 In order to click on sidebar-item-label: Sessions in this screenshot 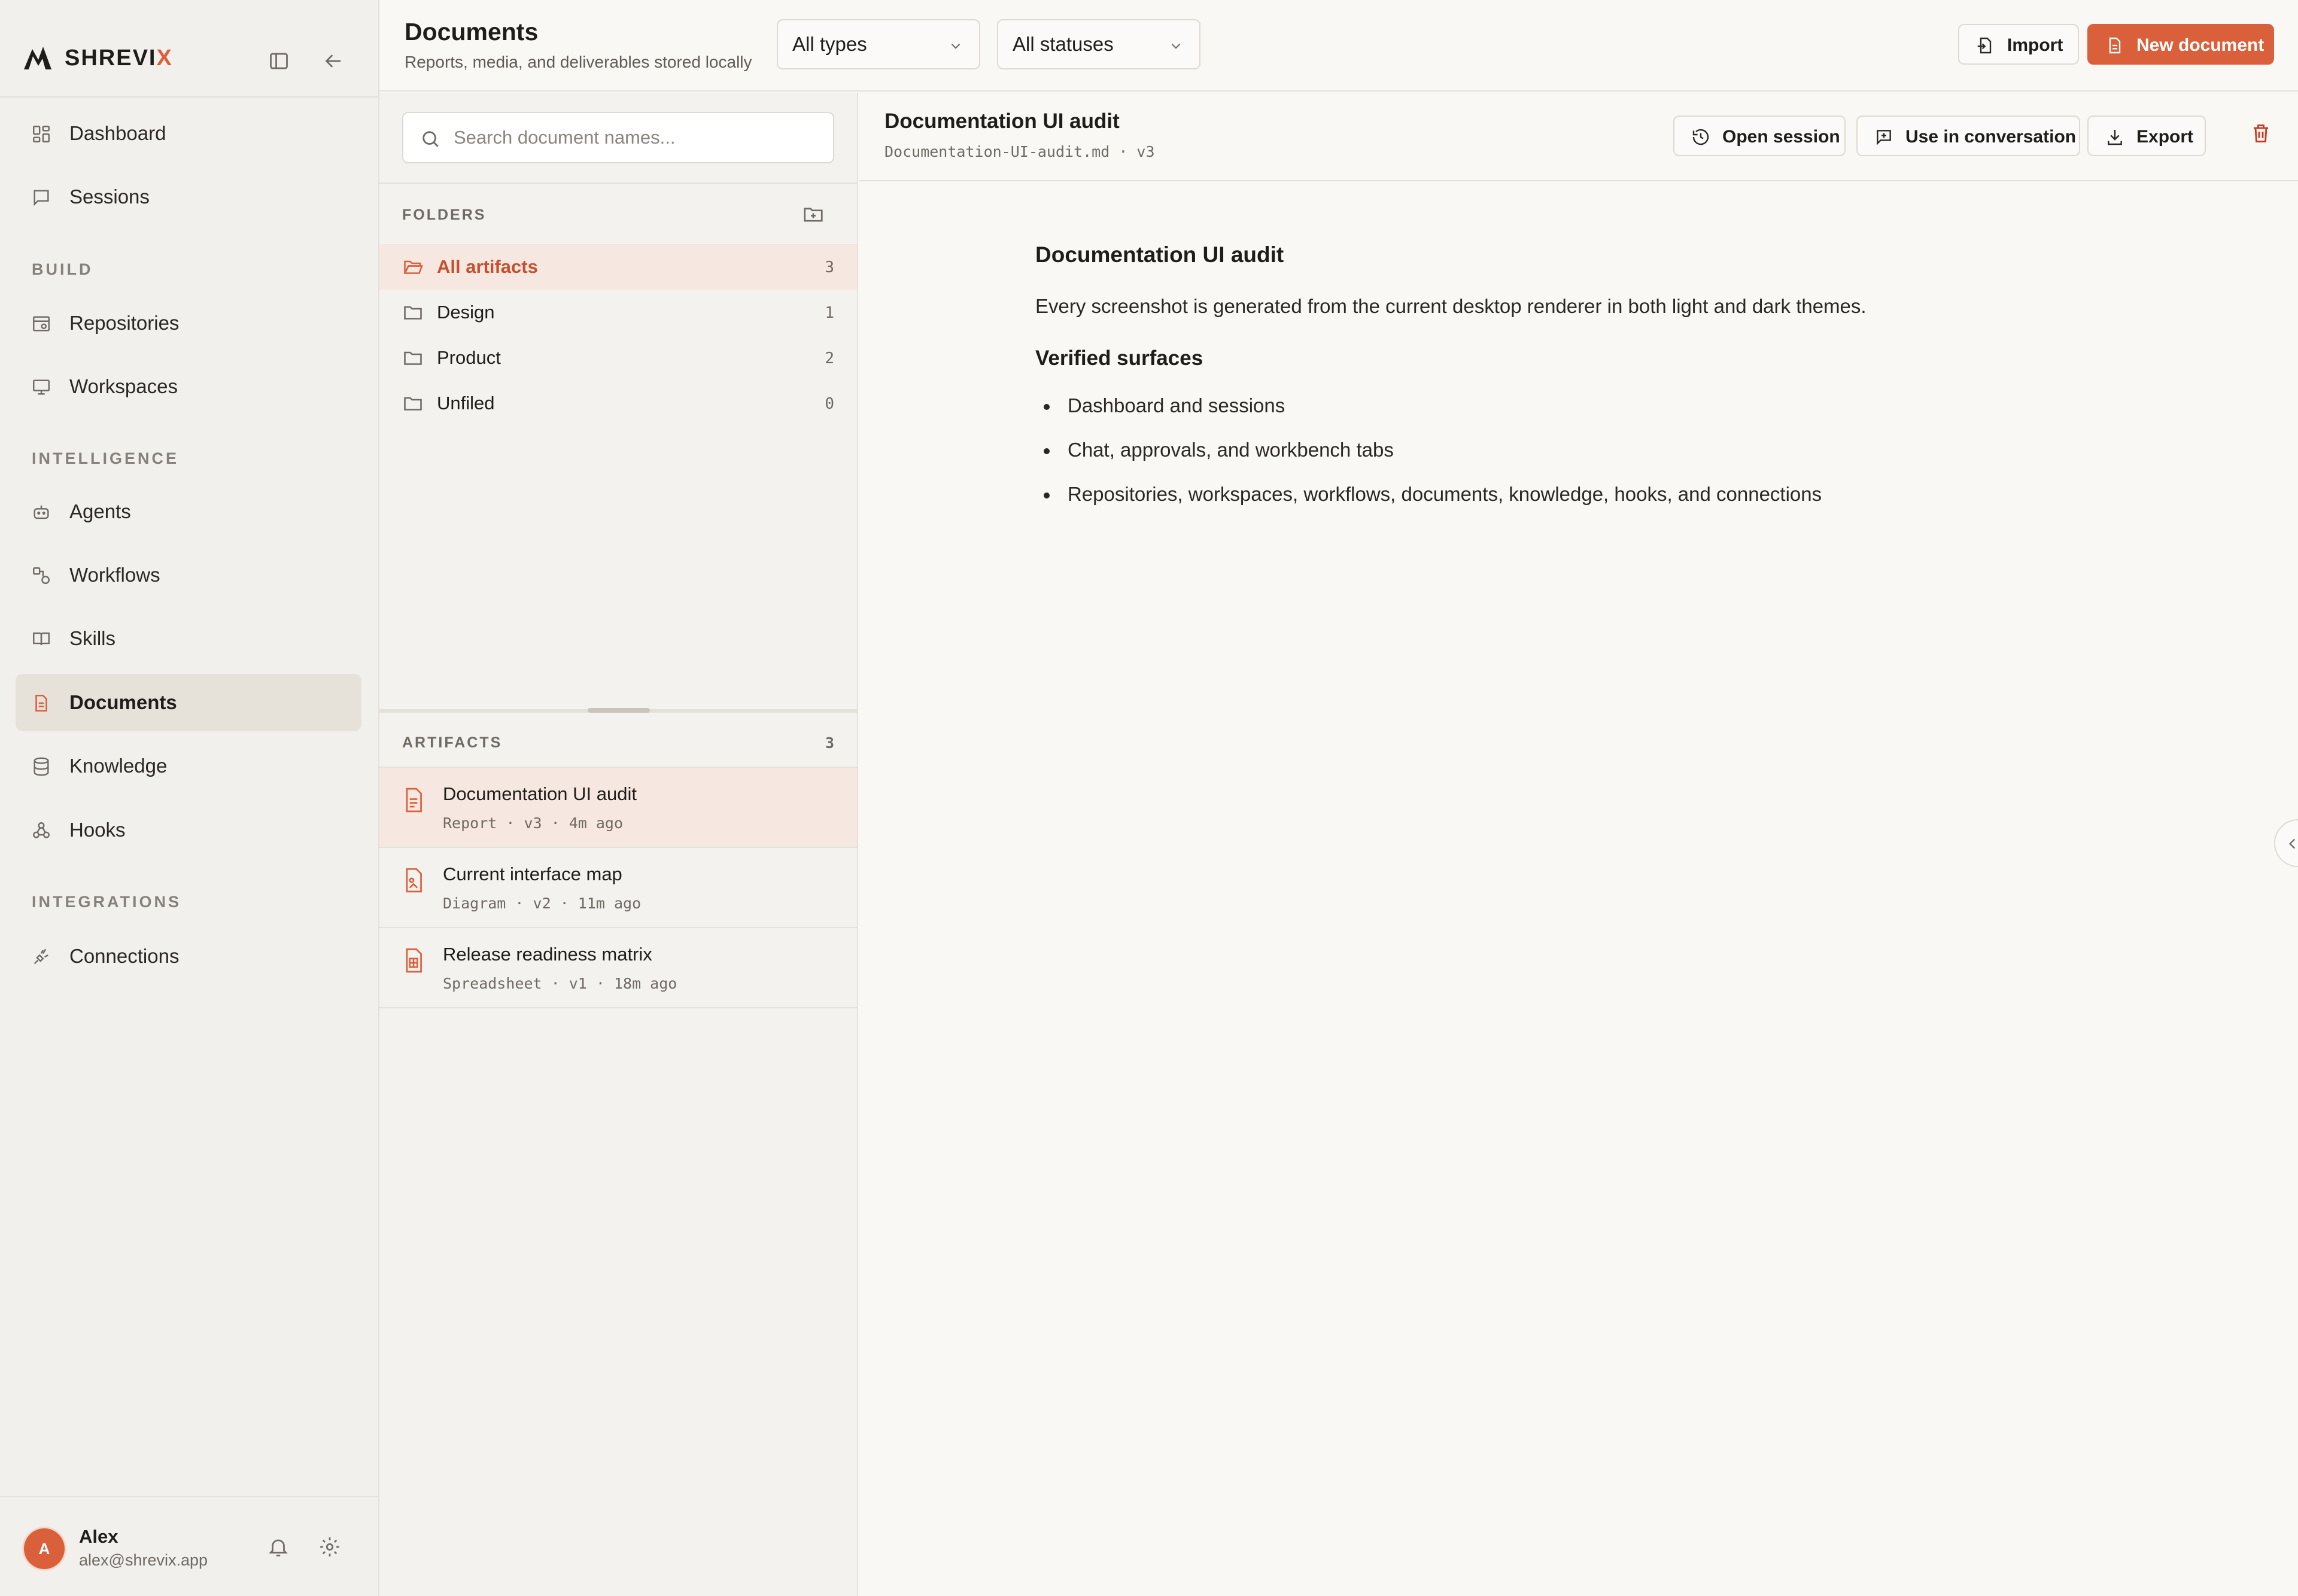, I will do `click(109, 197)`.